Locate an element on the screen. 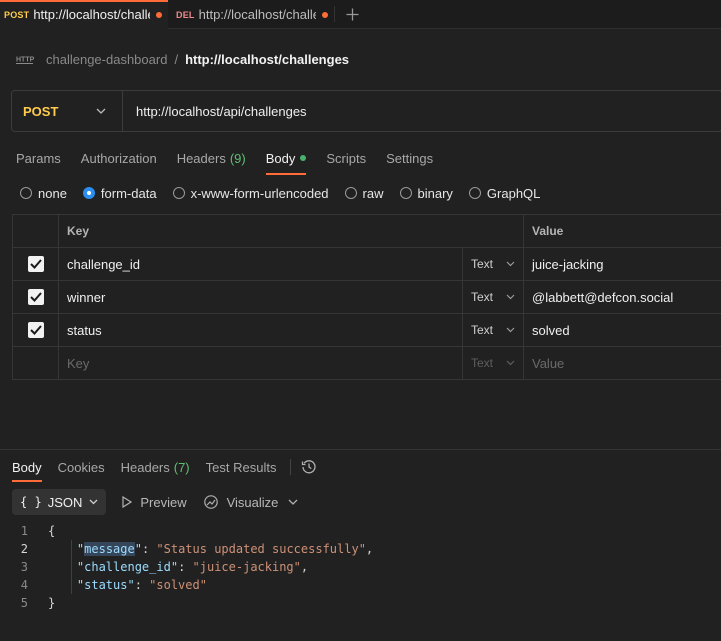 The height and width of the screenshot is (641, 721). header-check-cell is located at coordinates (35, 231).